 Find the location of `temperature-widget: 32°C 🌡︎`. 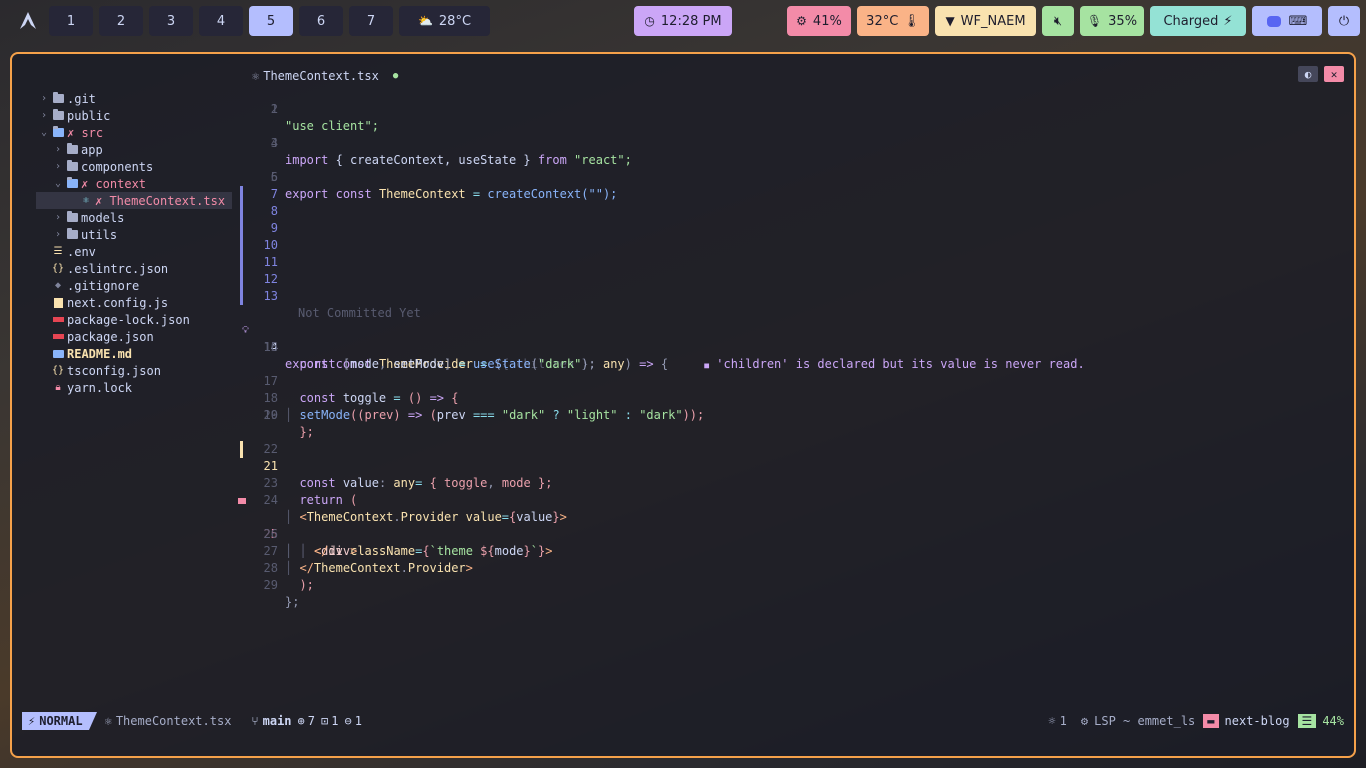

temperature-widget: 32°C 🌡︎ is located at coordinates (893, 21).